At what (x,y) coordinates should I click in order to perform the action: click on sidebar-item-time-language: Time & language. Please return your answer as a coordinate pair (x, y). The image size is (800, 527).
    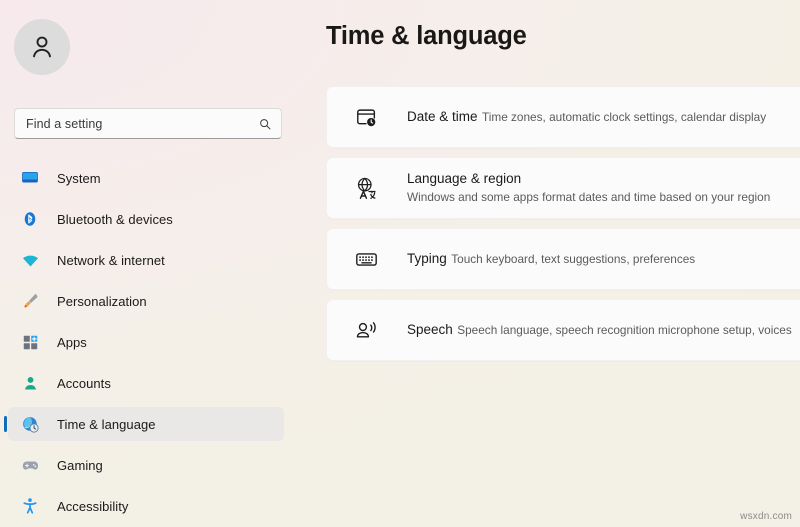
    Looking at the image, I should click on (146, 424).